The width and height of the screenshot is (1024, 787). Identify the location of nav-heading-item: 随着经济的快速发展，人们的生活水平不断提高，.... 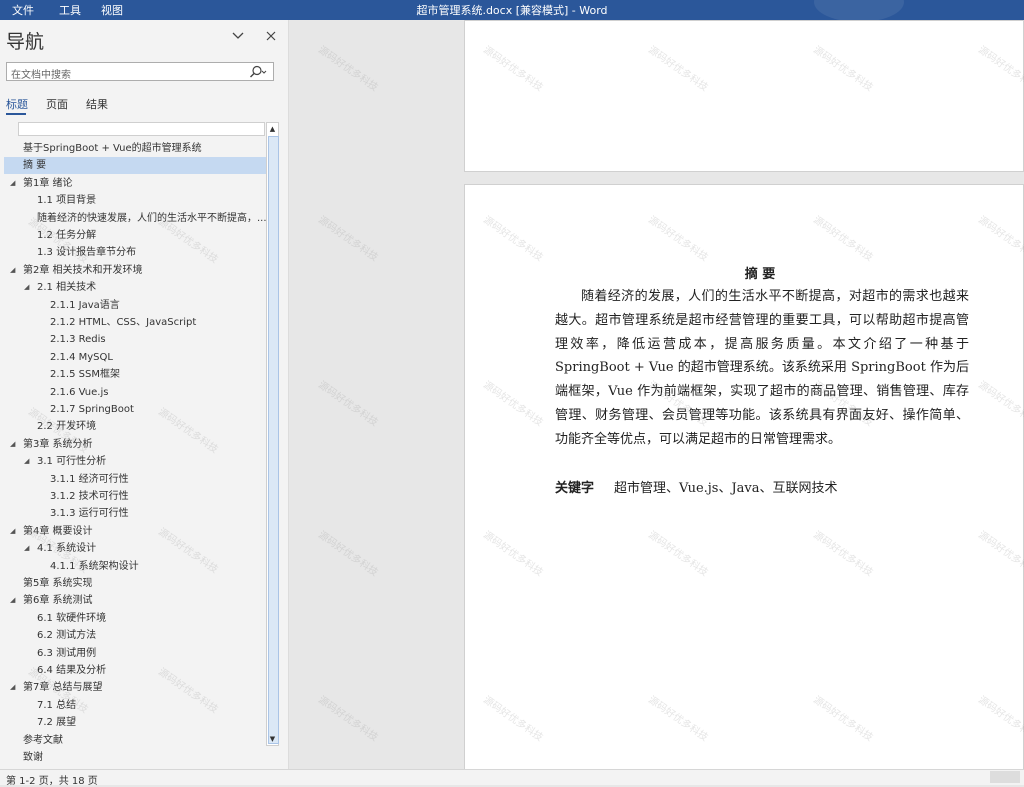
(135, 218).